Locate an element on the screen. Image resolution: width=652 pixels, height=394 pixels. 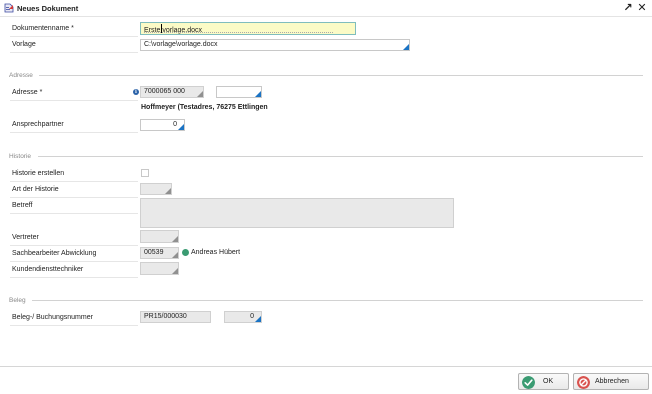
sachbearbeiter-name: Andreas Hübert is located at coordinates (216, 252).